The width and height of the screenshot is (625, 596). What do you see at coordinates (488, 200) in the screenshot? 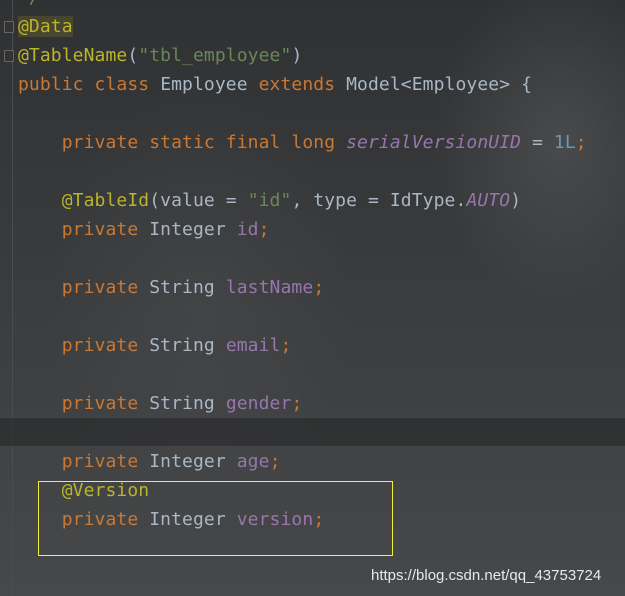
I see `code-token: AUTO` at bounding box center [488, 200].